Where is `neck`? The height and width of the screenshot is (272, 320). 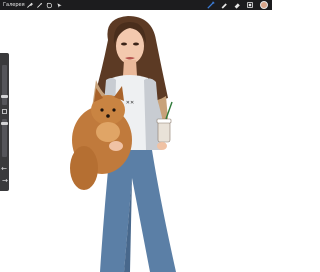 neck is located at coordinates (130, 68).